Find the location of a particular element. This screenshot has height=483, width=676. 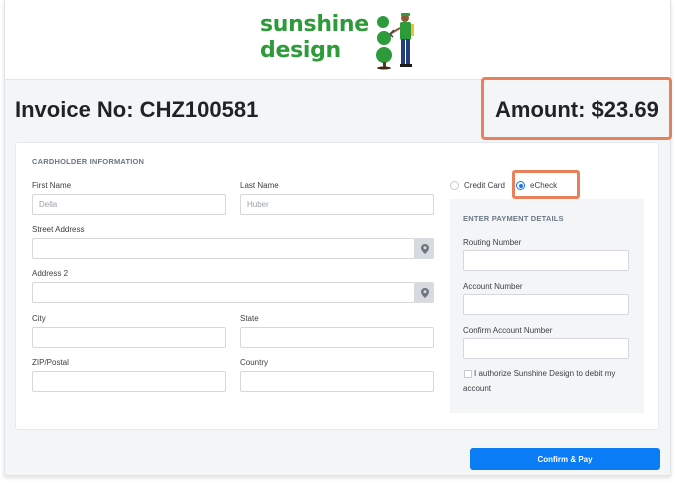

logo-gardener-illustration is located at coordinates (395, 41).